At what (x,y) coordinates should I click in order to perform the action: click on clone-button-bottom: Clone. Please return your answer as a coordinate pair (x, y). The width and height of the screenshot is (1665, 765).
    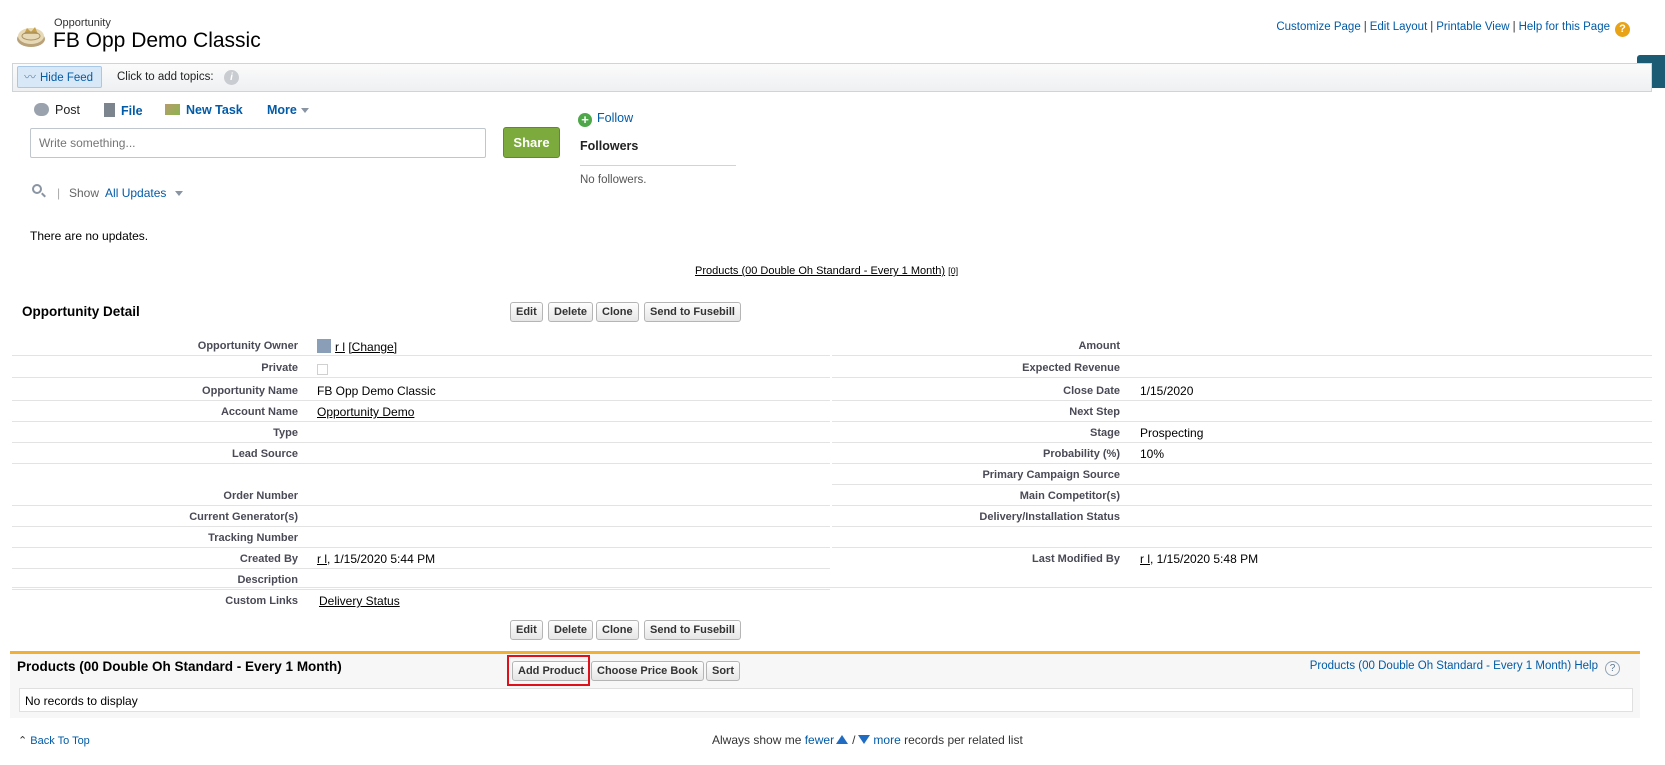
    Looking at the image, I should click on (617, 630).